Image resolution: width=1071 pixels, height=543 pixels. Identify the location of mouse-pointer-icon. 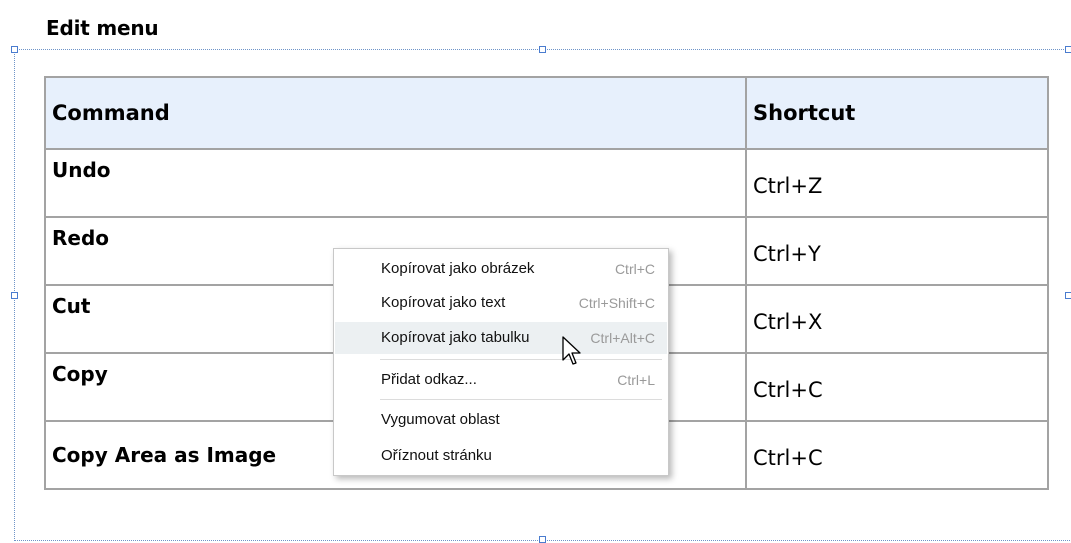
(571, 350).